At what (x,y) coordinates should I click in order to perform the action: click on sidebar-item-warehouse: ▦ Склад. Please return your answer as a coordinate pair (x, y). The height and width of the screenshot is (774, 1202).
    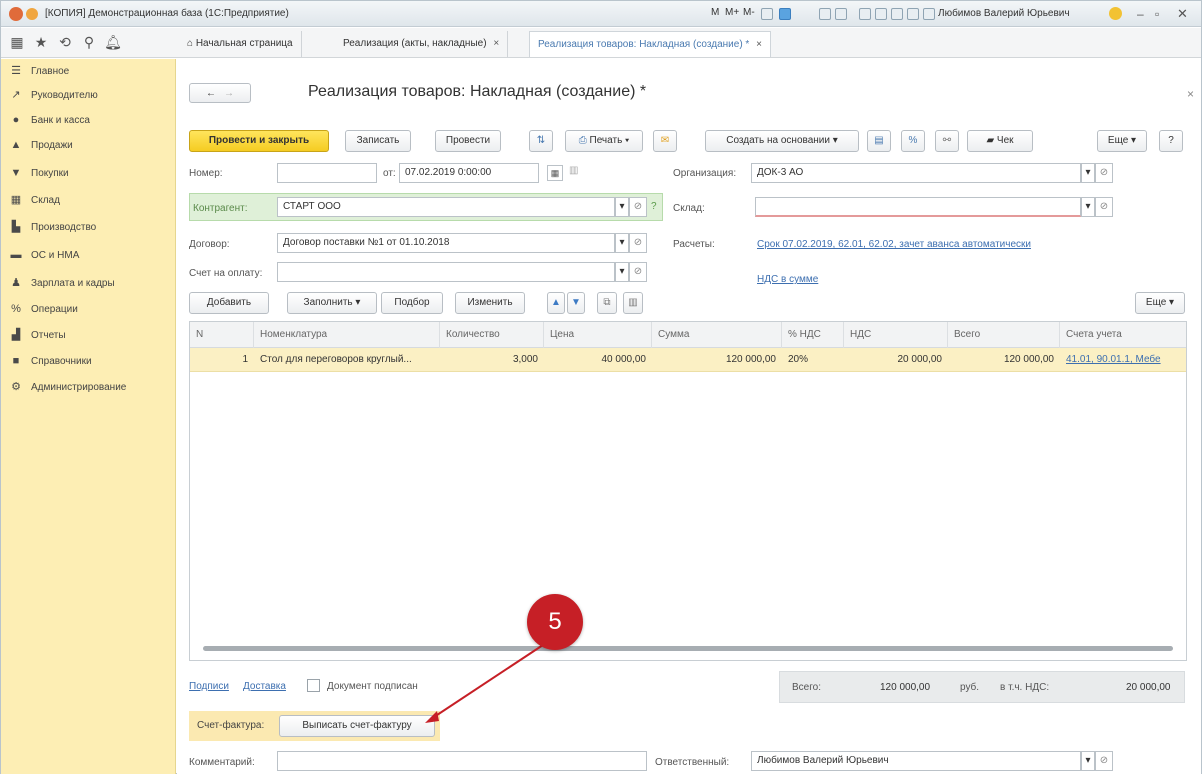
    Looking at the image, I should click on (34, 200).